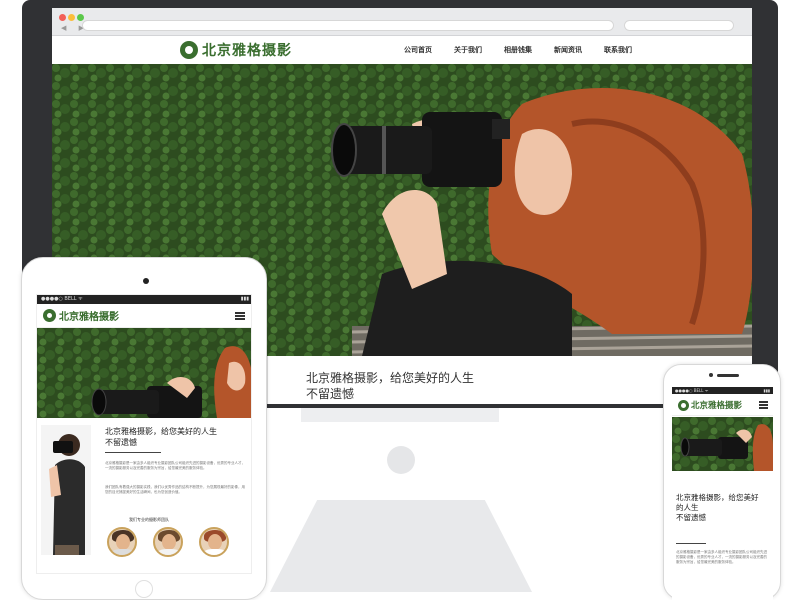  I want to click on monitor-power-button, so click(401, 460).